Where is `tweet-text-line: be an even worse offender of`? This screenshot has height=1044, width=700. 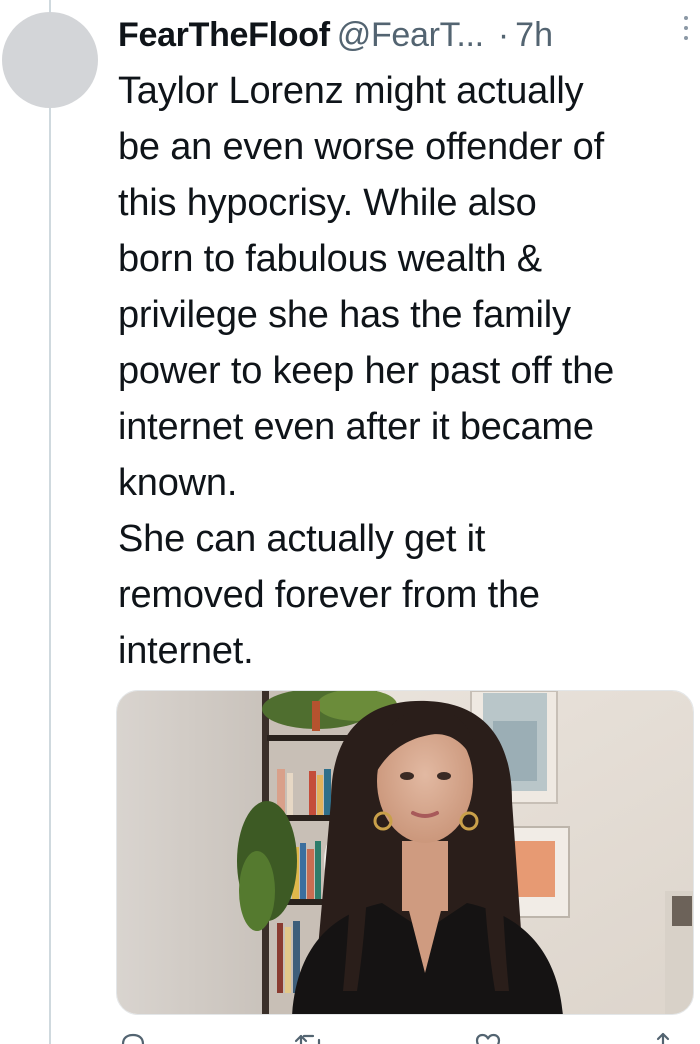
tweet-text-line: be an even worse offender of is located at coordinates (361, 147).